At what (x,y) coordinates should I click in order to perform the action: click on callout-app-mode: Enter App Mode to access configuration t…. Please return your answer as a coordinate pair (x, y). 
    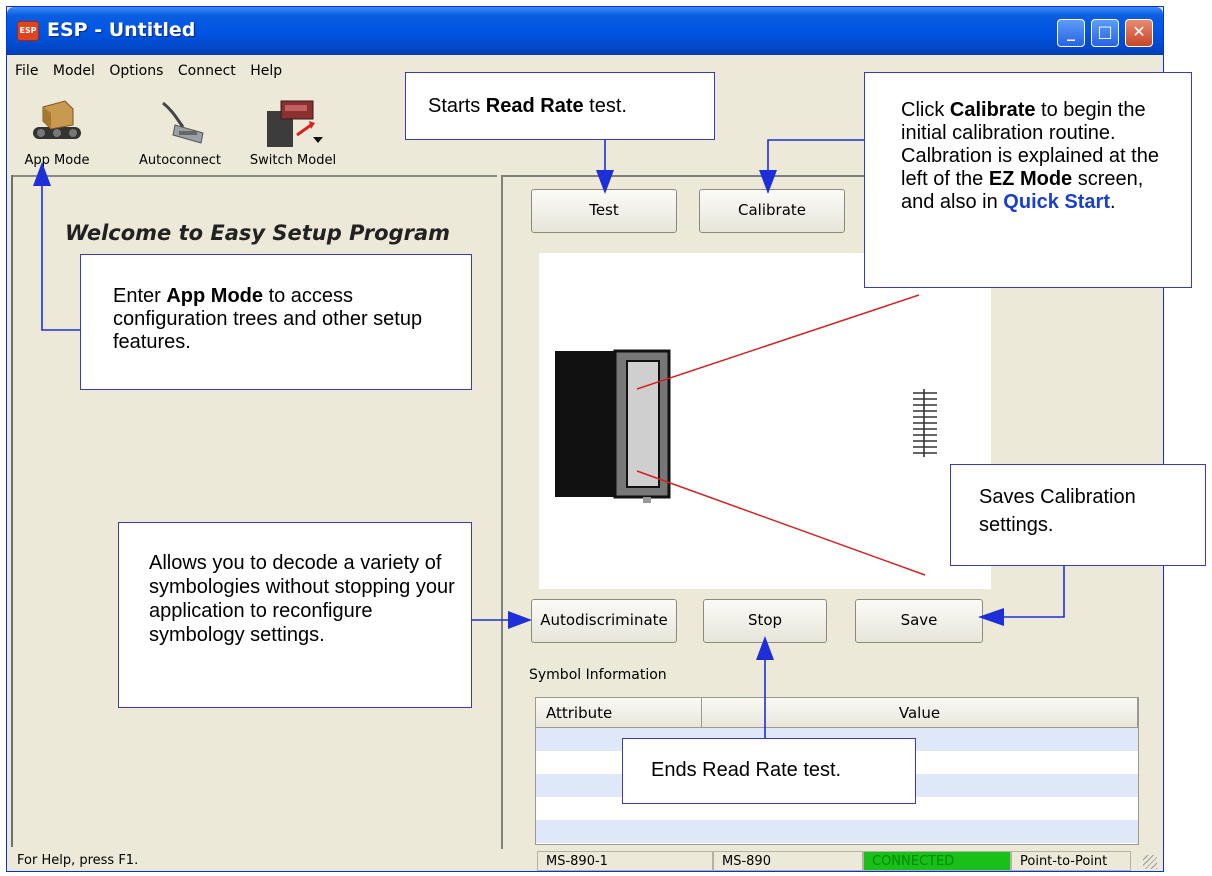
    Looking at the image, I should click on (276, 322).